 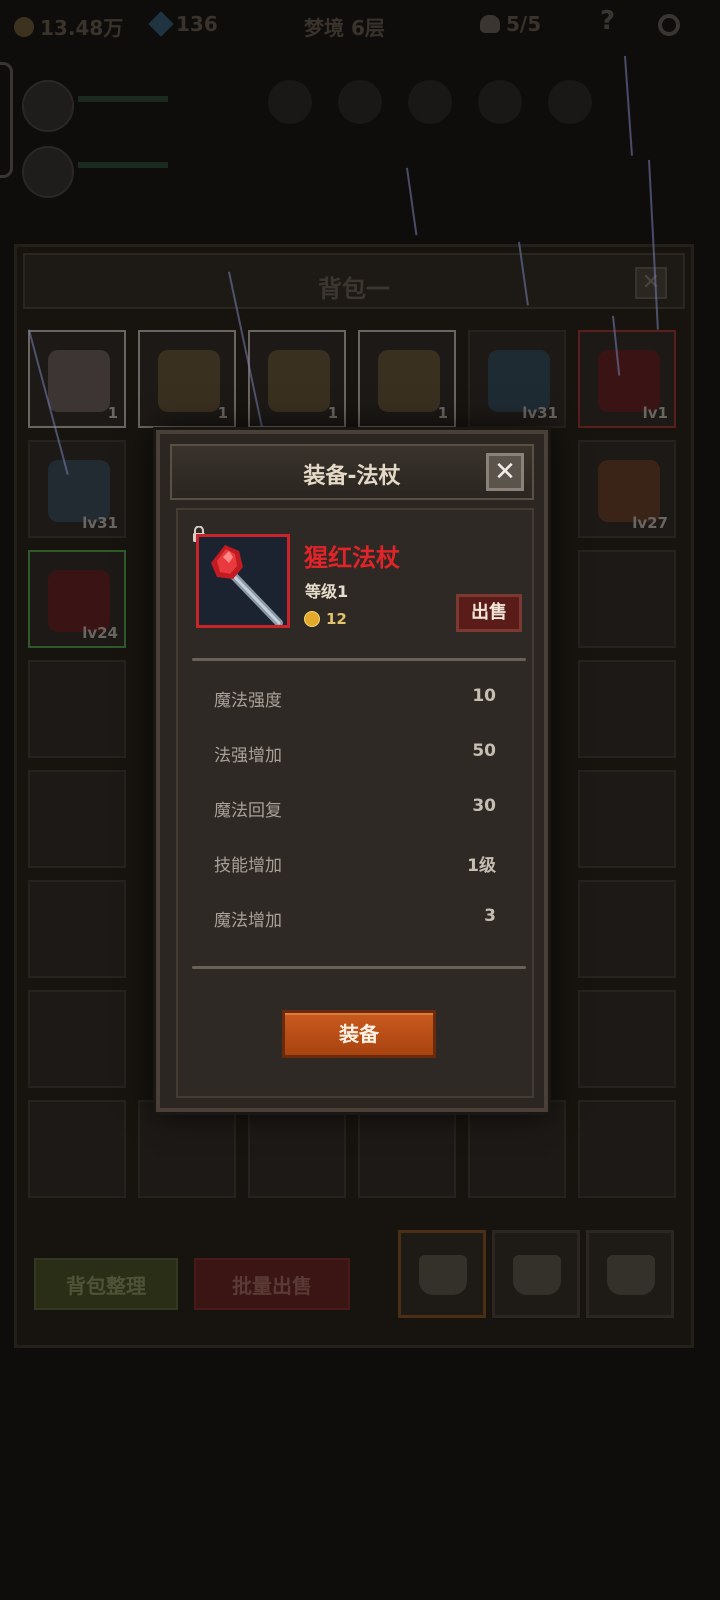 I want to click on gem-icon, so click(x=161, y=24).